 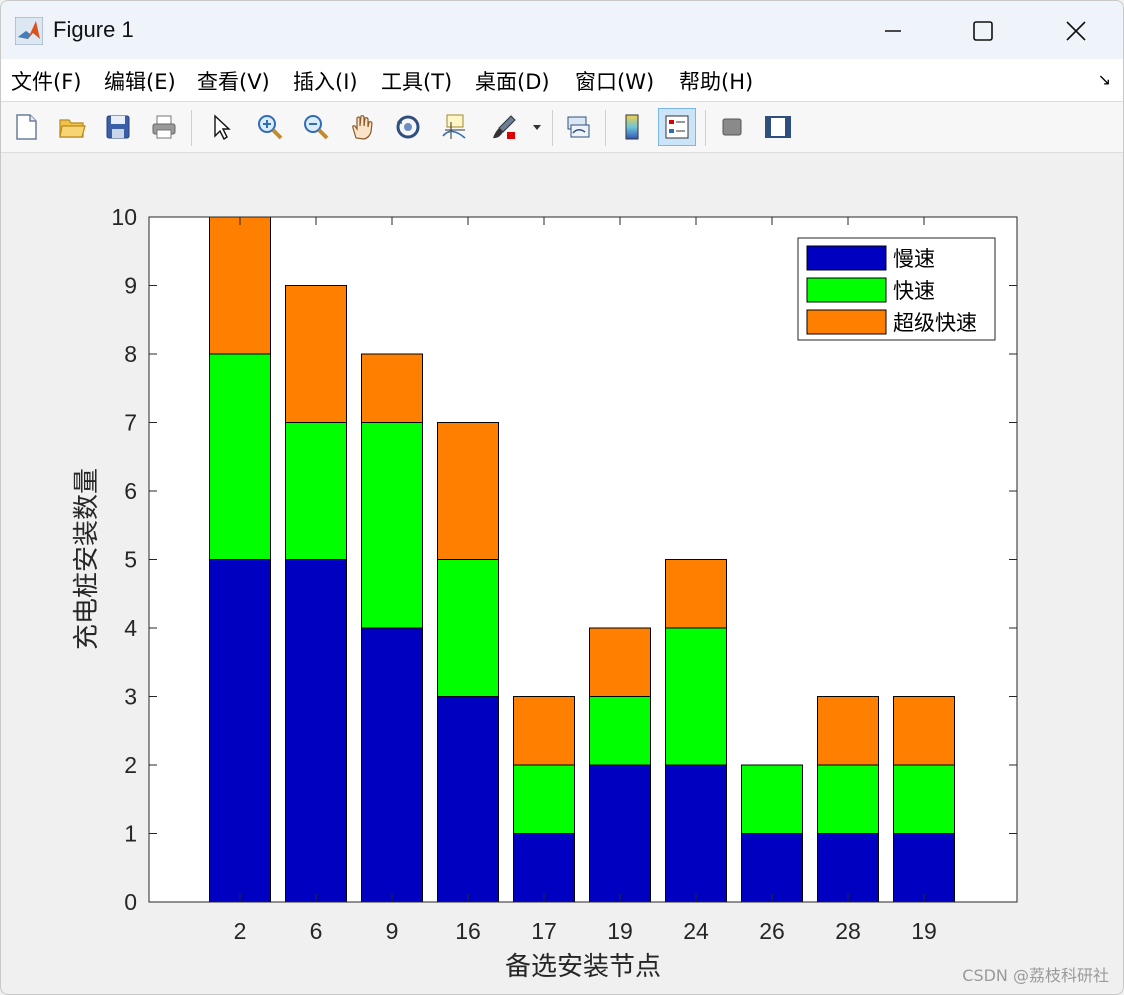 I want to click on y-tick-label: 4, so click(x=130, y=628).